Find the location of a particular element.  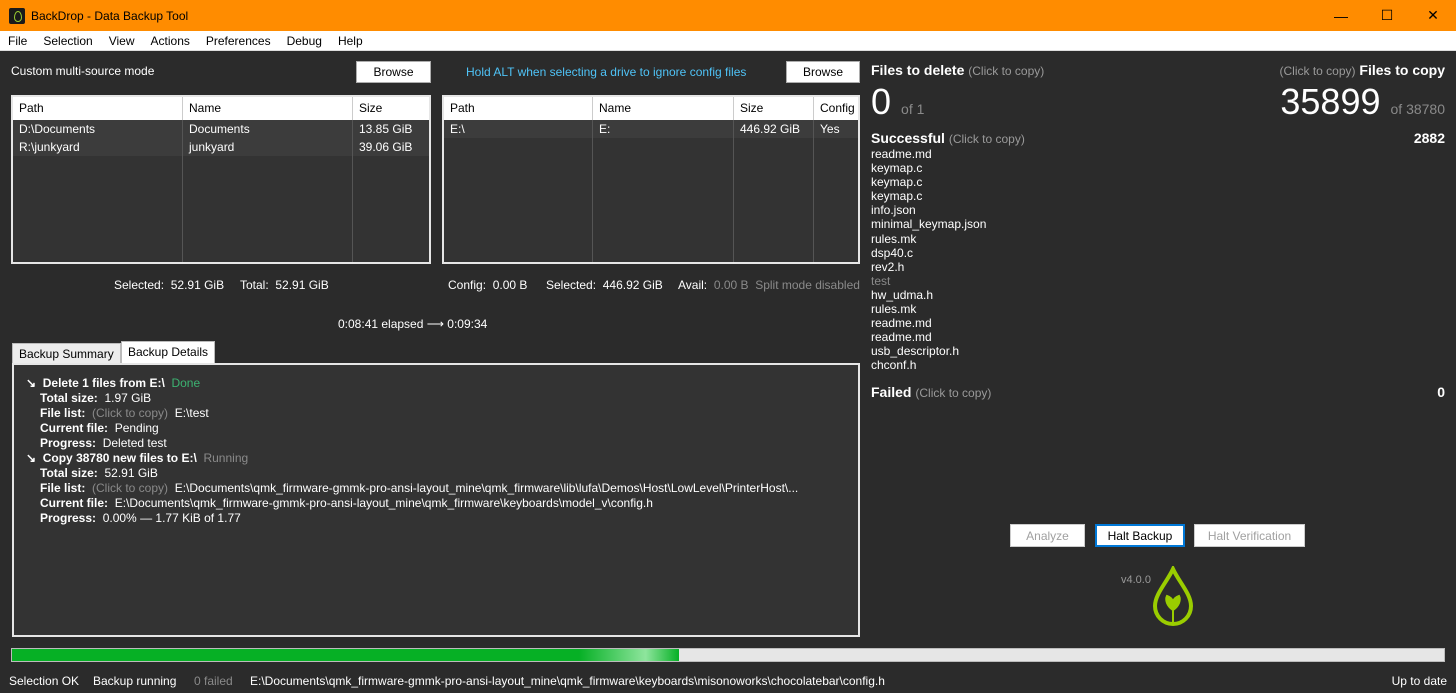

dest-avail-label: Avail: is located at coordinates (693, 285).